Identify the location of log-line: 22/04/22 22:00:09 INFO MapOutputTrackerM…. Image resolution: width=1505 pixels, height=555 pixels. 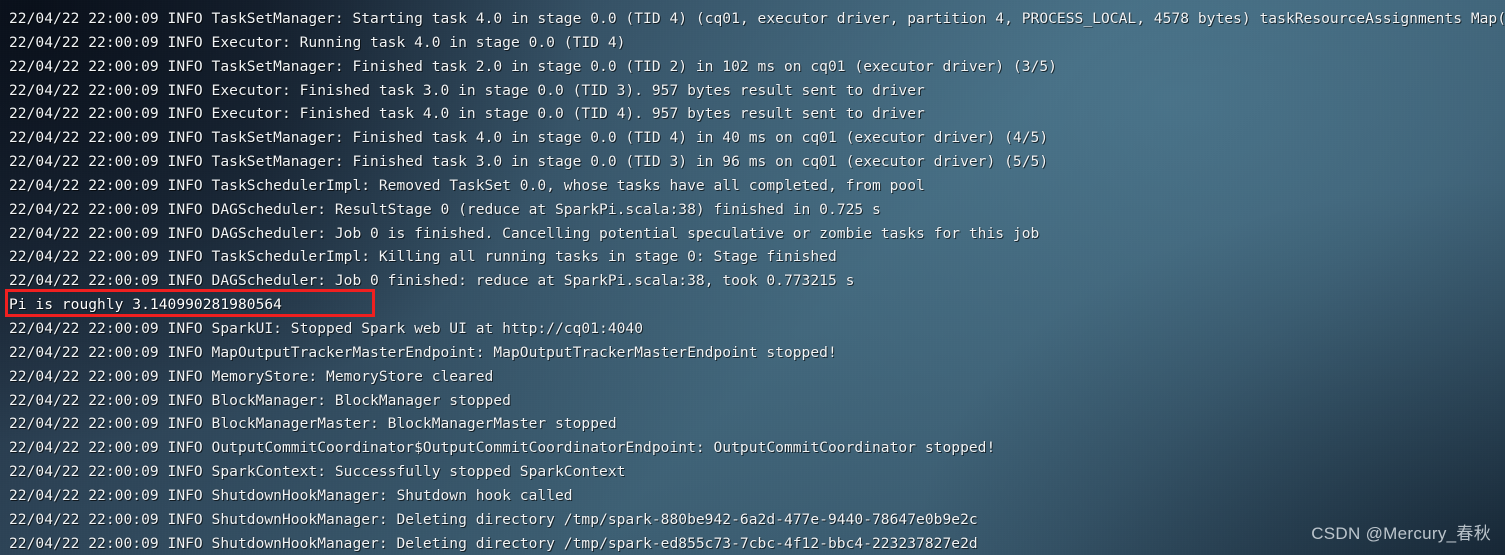
(423, 352).